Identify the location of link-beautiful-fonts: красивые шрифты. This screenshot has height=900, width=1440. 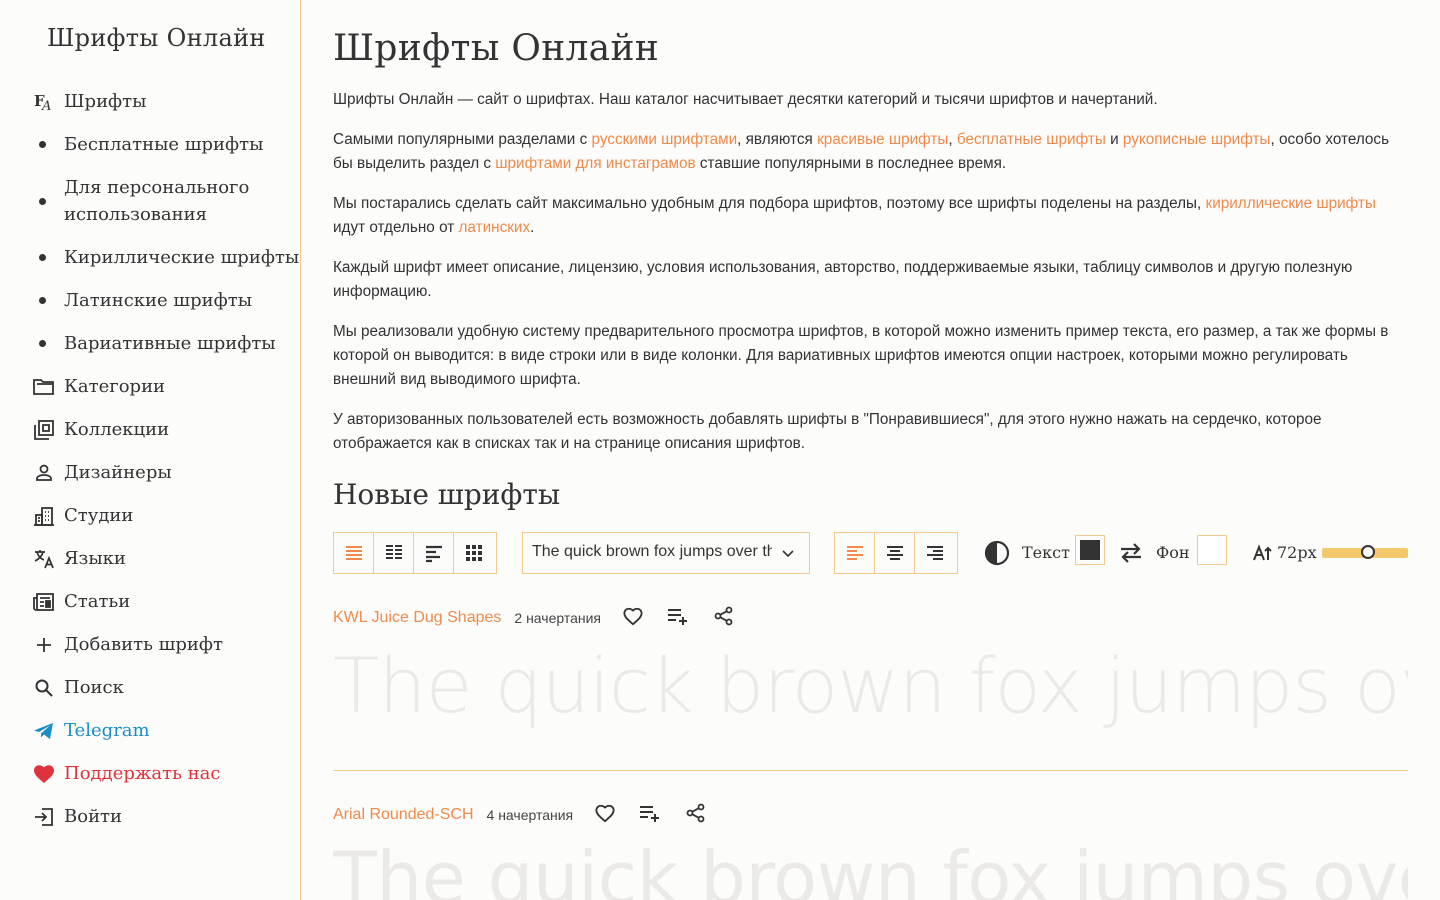
(882, 139).